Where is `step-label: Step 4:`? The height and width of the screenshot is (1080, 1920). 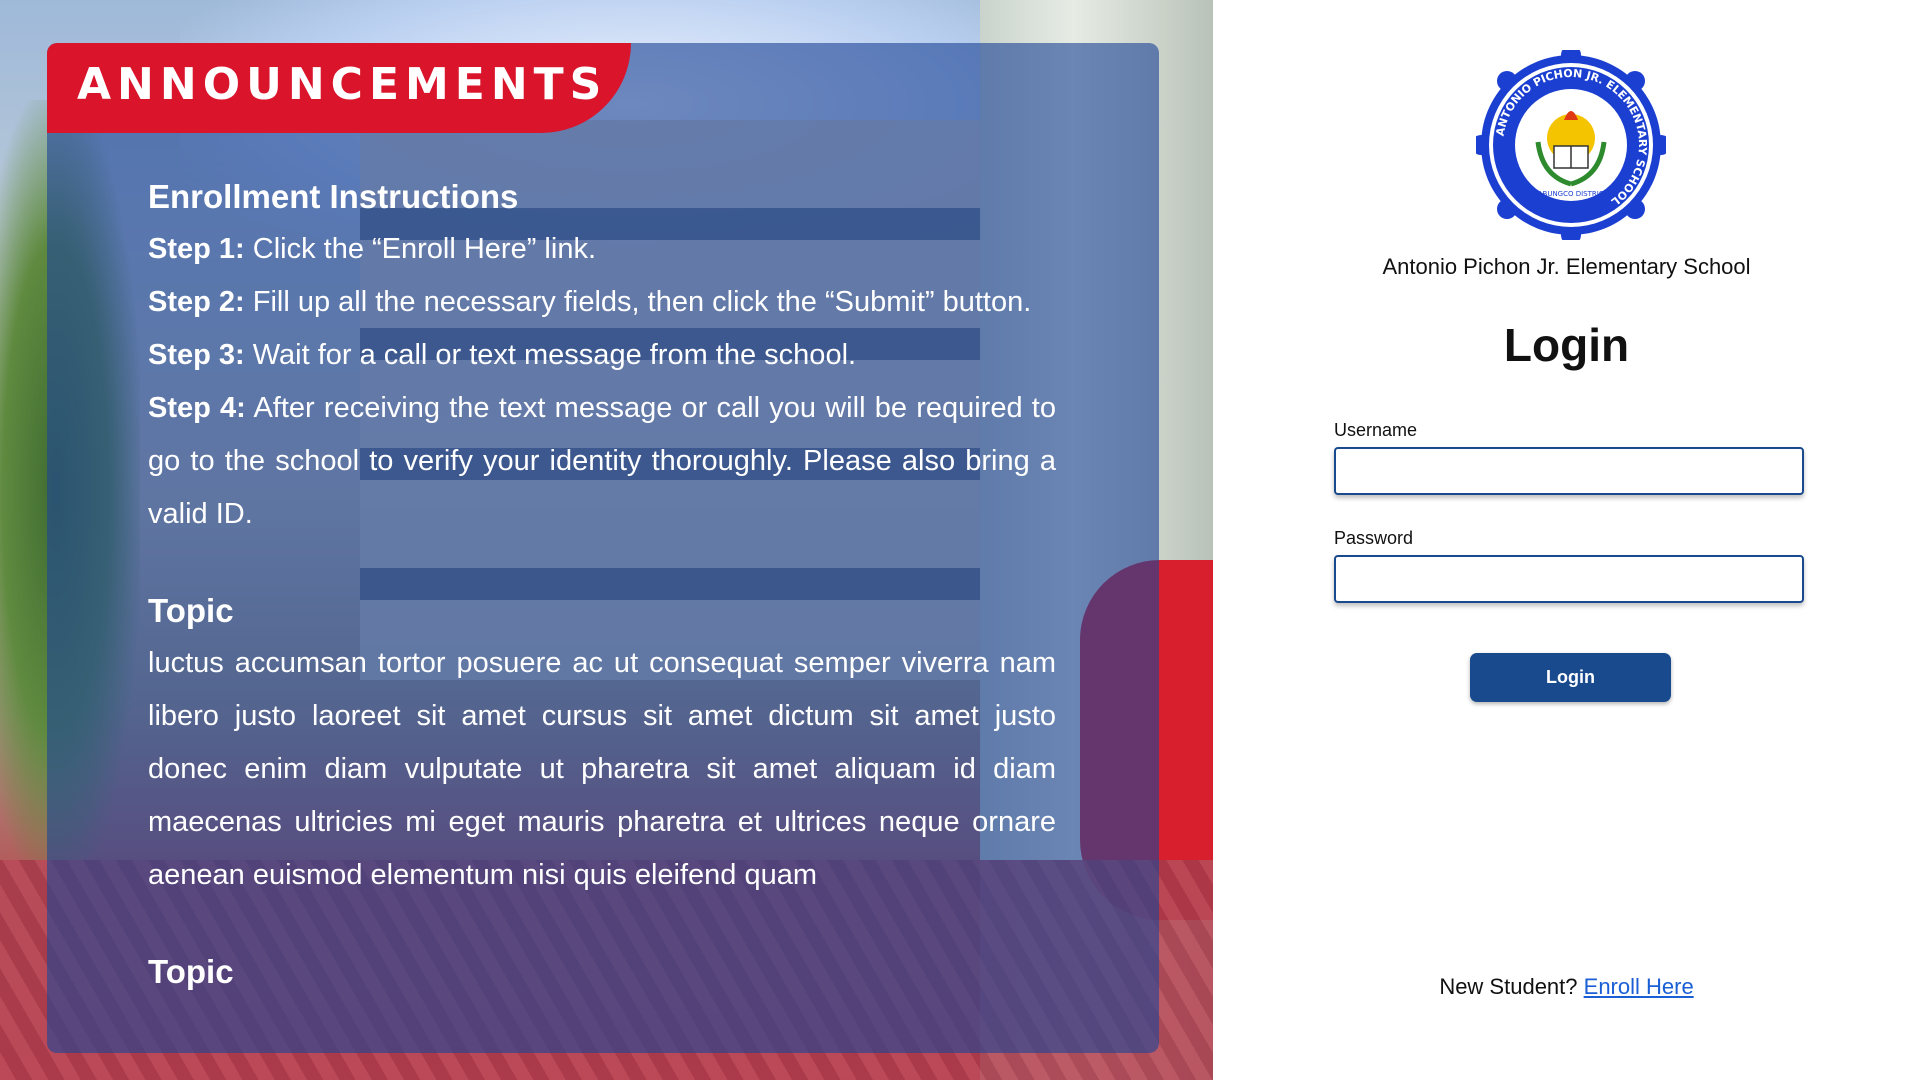
step-label: Step 4: is located at coordinates (197, 408).